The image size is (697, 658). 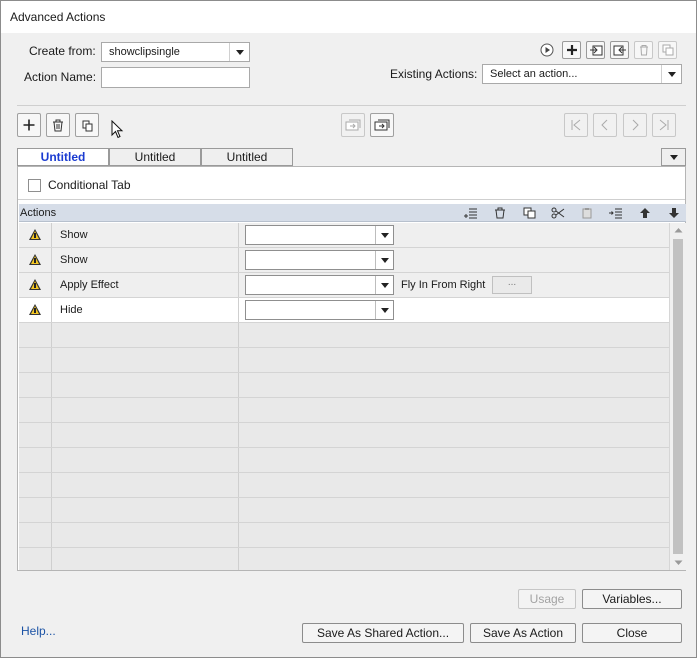 What do you see at coordinates (348, 17) in the screenshot?
I see `title-bar: Advanced Actions` at bounding box center [348, 17].